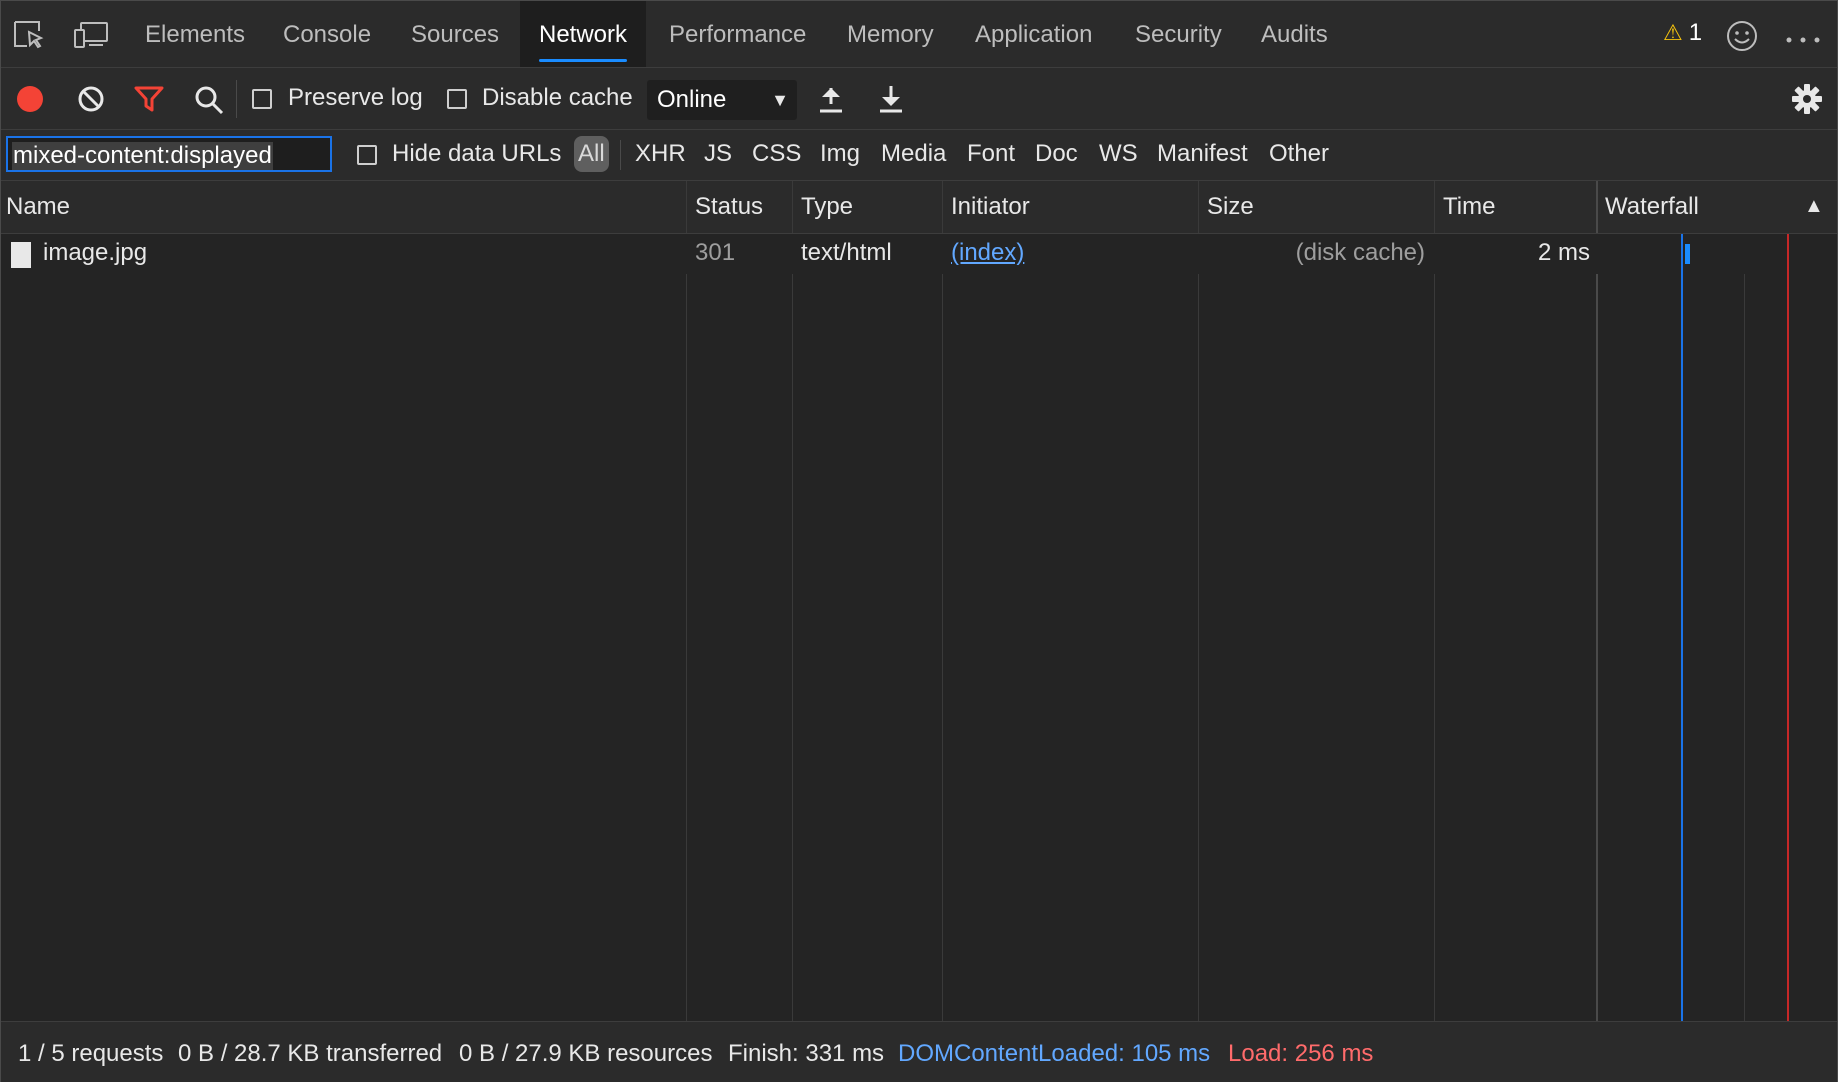 This screenshot has width=1838, height=1082. Describe the element at coordinates (987, 253) in the screenshot. I see `request-initiator-link: (index)` at that location.